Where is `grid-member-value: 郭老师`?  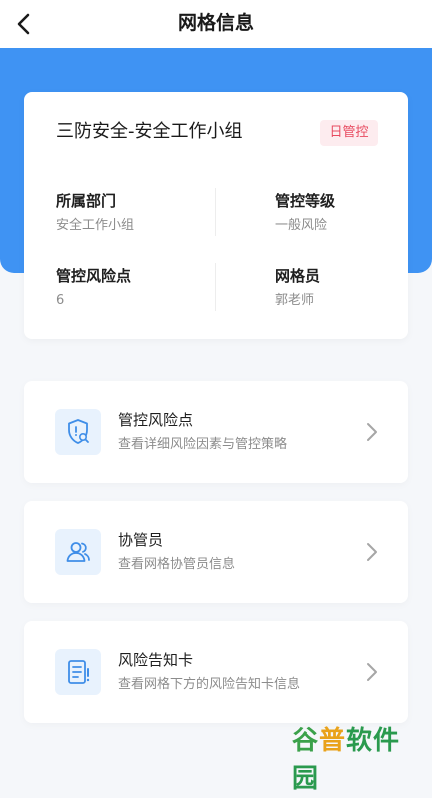 grid-member-value: 郭老师 is located at coordinates (295, 300).